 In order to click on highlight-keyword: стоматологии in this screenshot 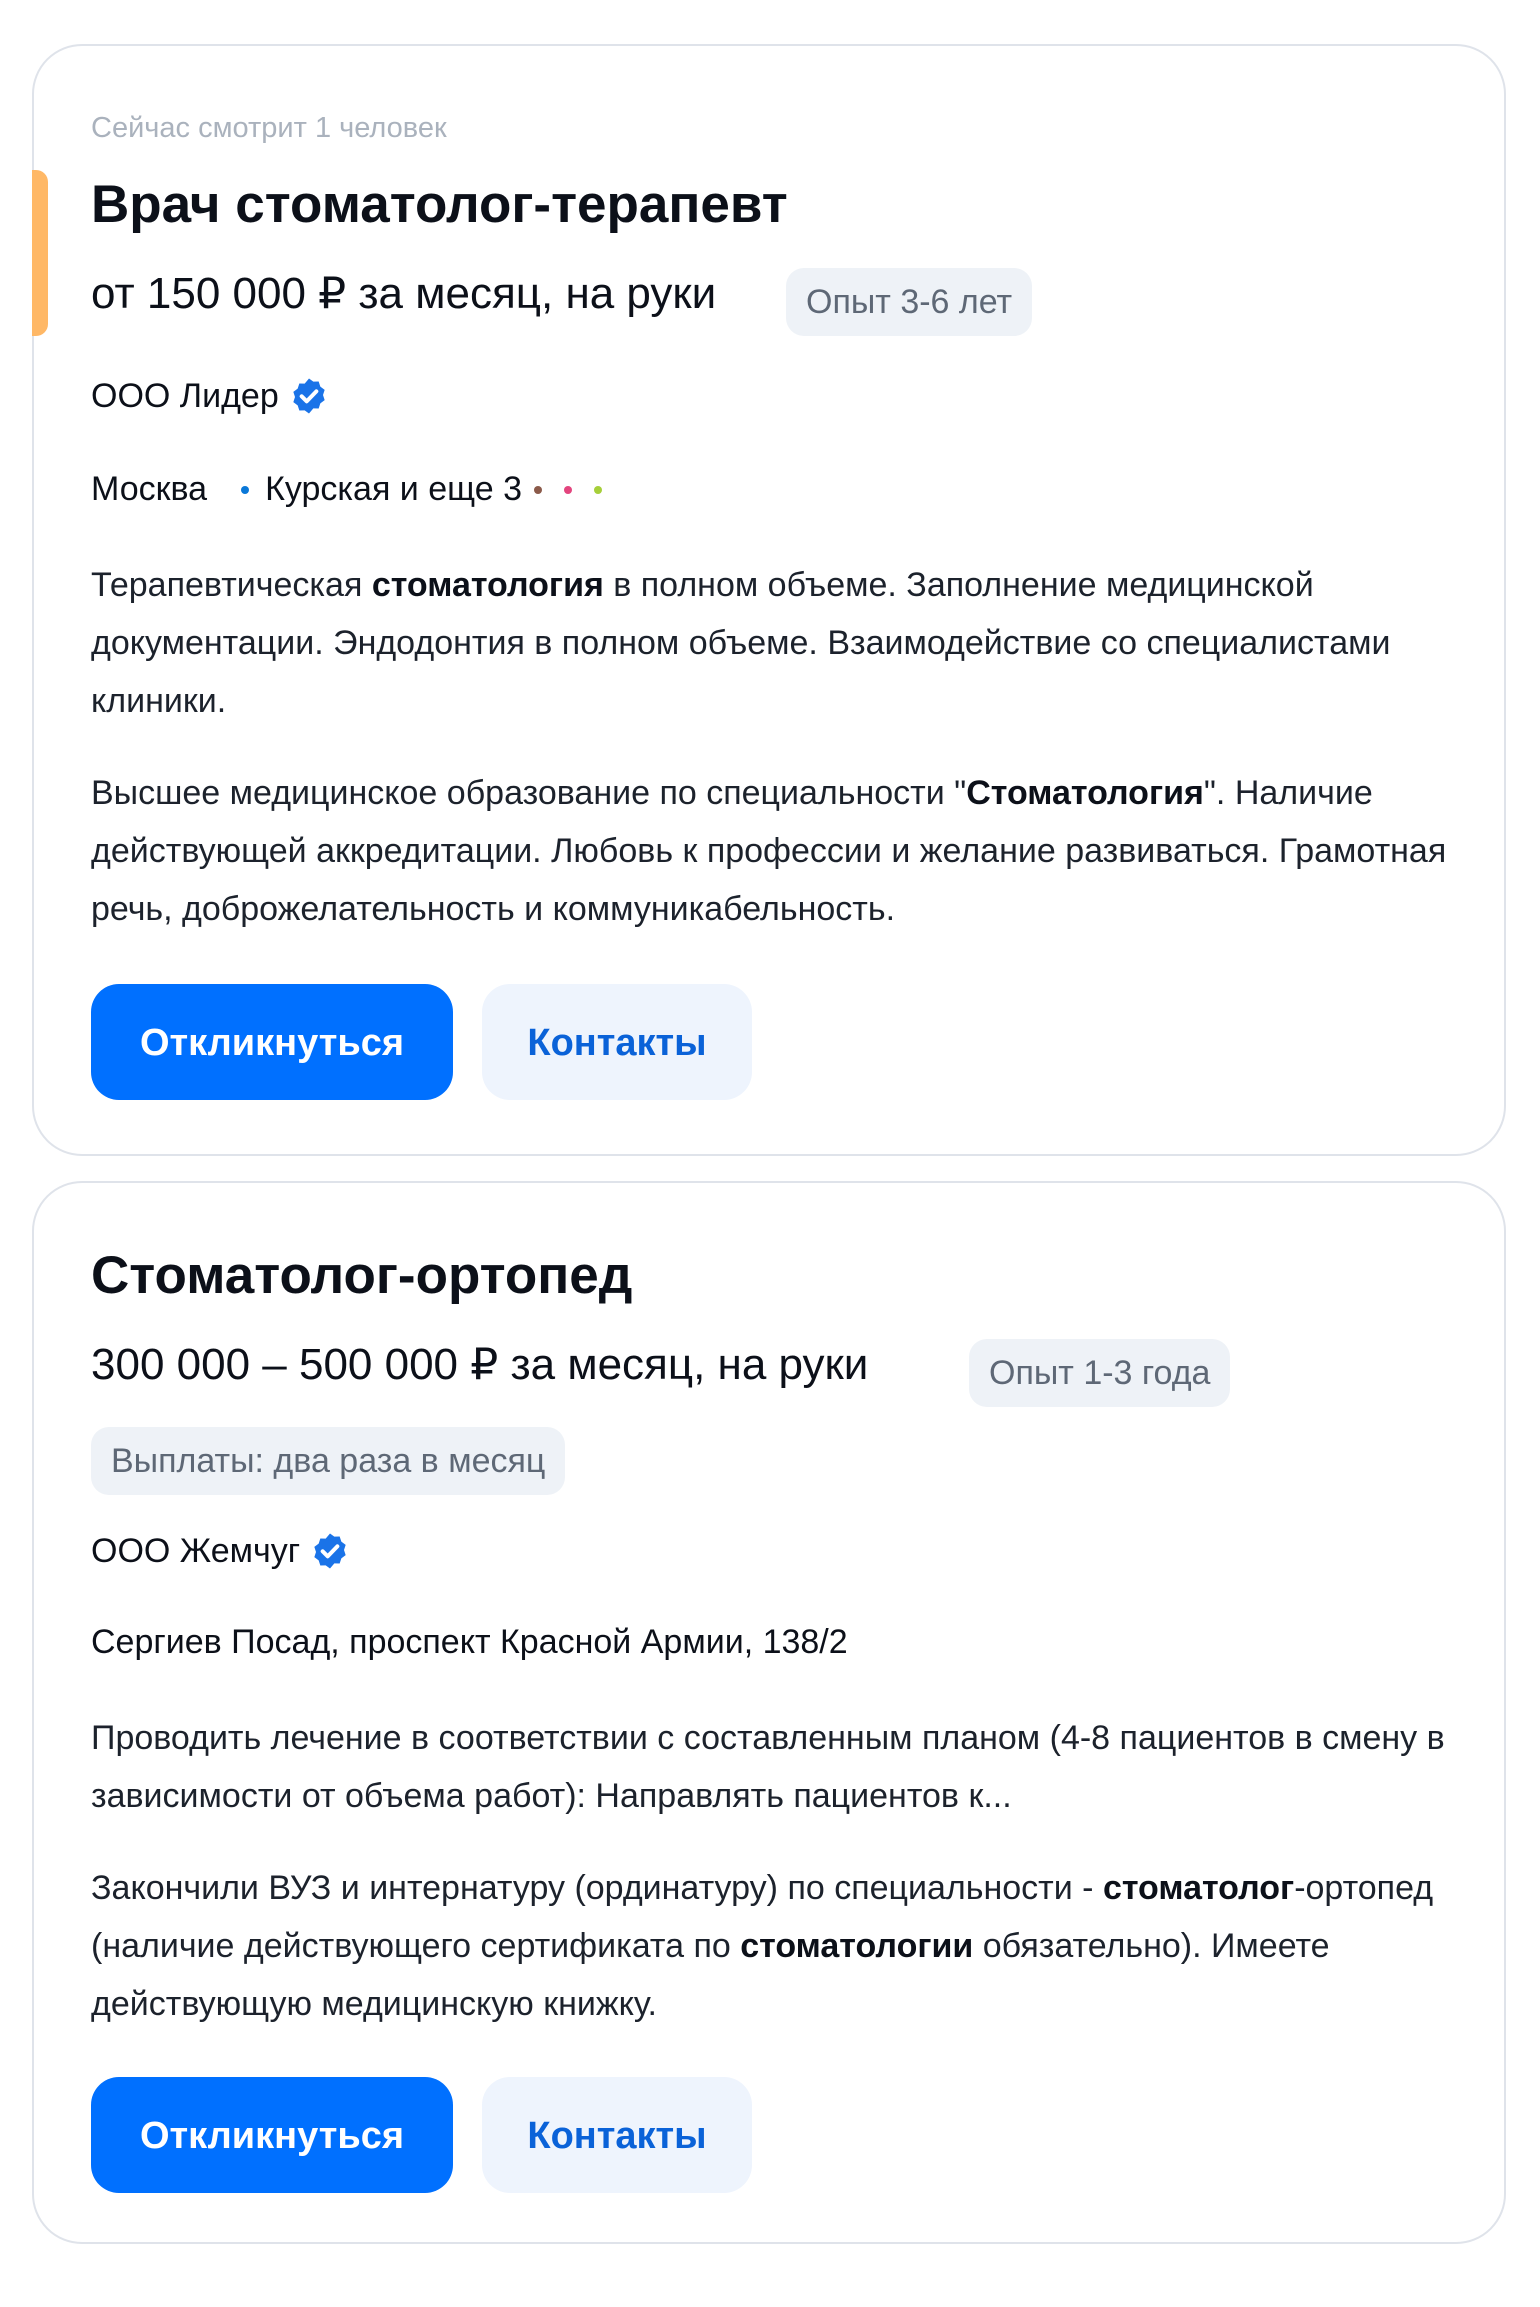, I will do `click(857, 1946)`.